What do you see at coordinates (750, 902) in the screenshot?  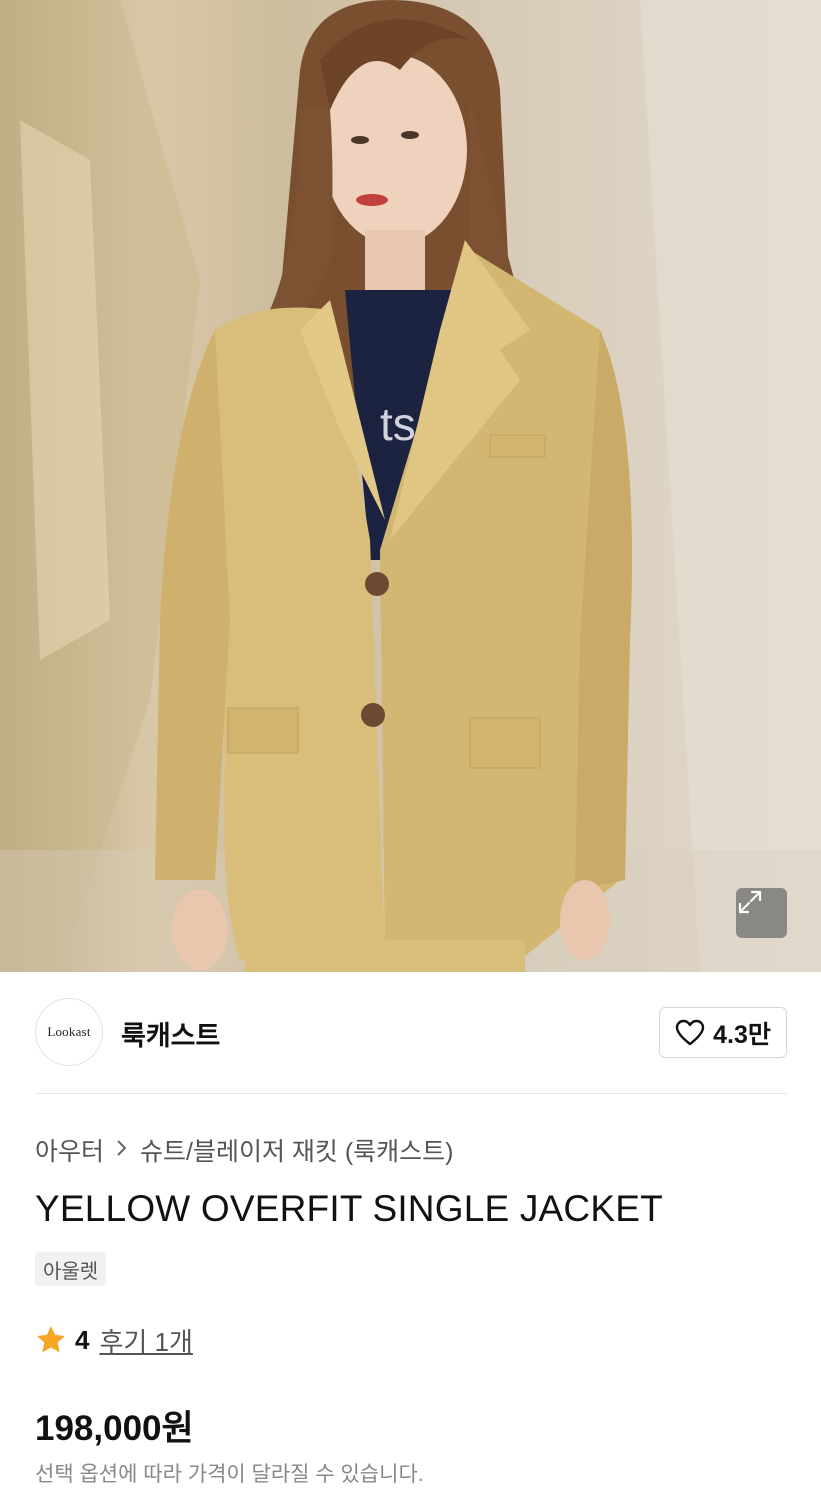 I see `expand-icon` at bounding box center [750, 902].